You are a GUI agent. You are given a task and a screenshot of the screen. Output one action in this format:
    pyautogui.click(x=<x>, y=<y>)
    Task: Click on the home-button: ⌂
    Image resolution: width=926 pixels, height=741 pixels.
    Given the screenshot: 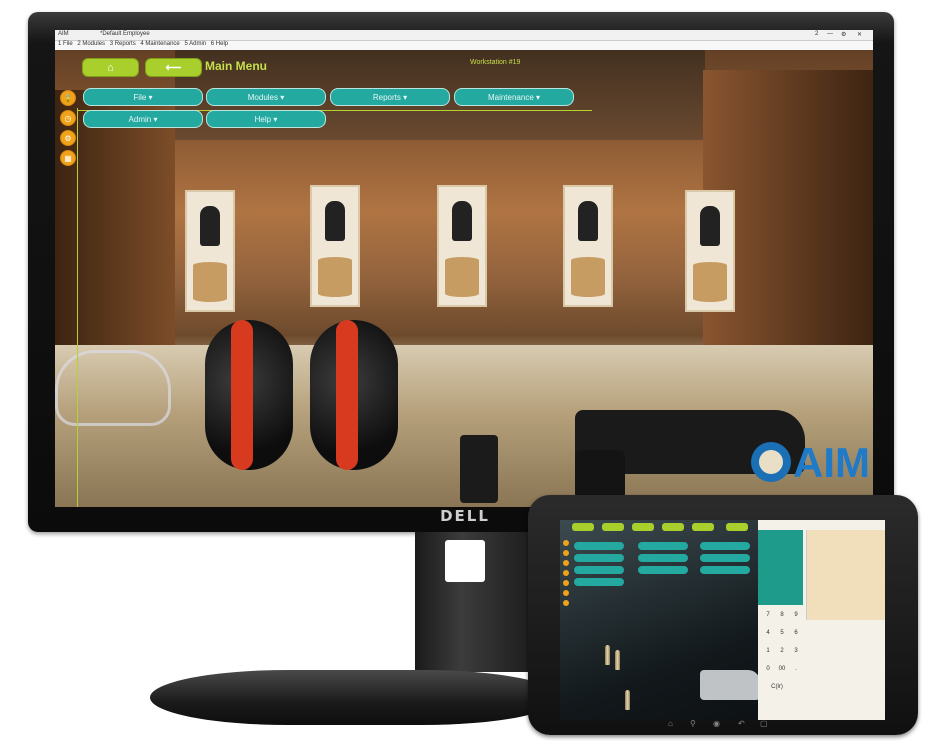 What is the action you would take?
    pyautogui.click(x=110, y=67)
    